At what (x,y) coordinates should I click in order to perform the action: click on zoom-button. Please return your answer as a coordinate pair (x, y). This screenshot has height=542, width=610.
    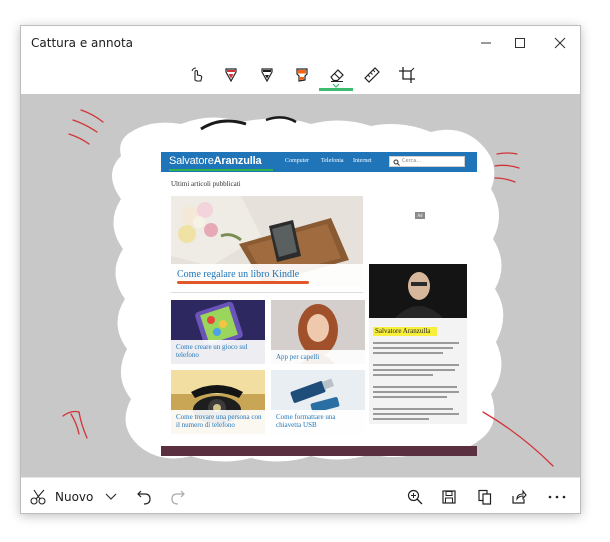
    Looking at the image, I should click on (415, 497).